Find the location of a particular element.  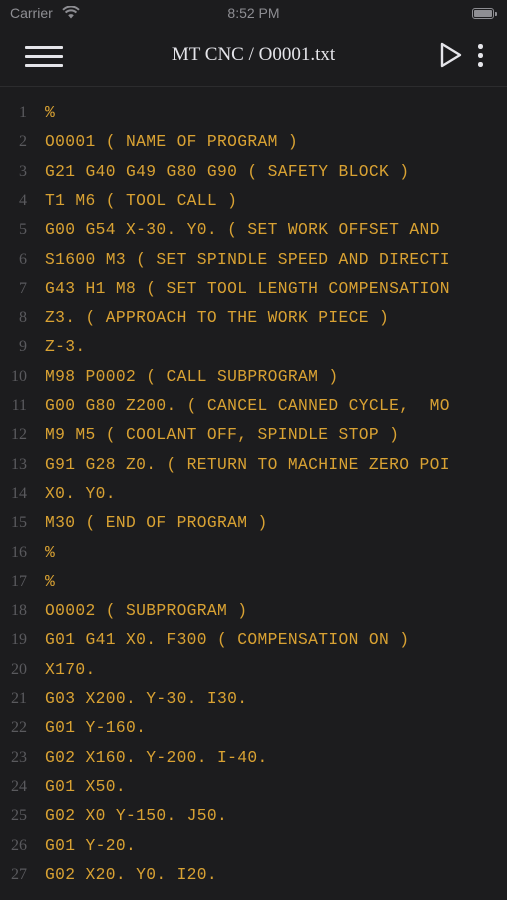

line-code-text: Z3. ( APPROACH TO THE WORK PIECE ) is located at coordinates (217, 317).